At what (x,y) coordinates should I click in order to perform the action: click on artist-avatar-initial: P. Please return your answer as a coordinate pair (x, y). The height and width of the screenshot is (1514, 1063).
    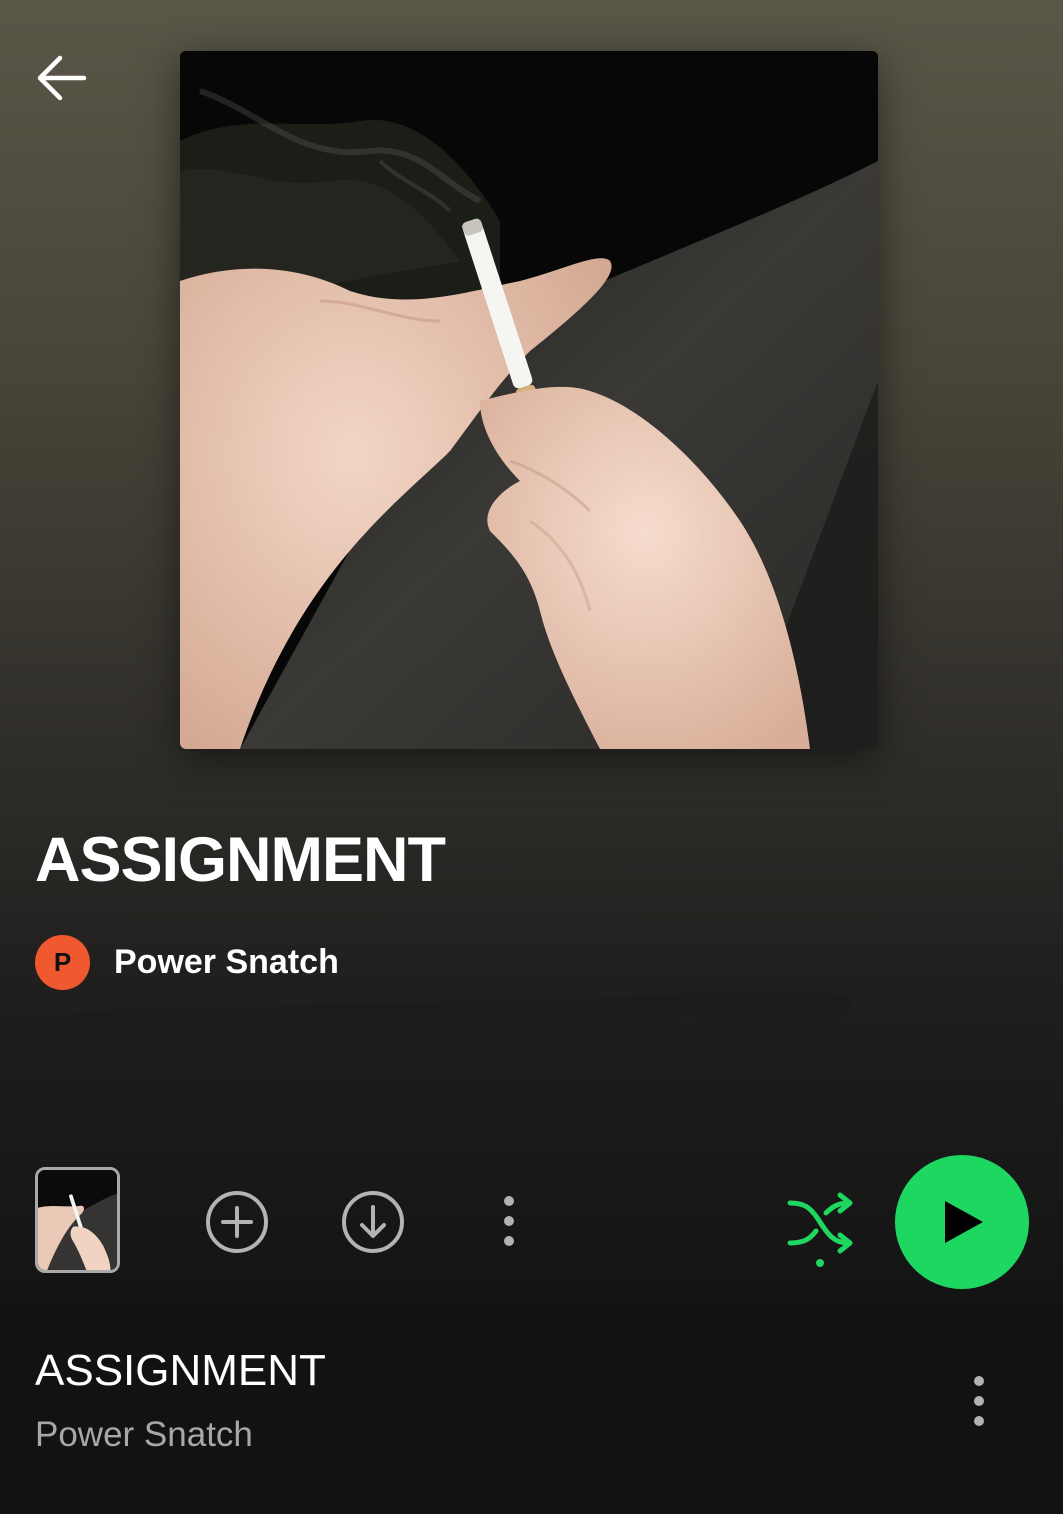
    Looking at the image, I should click on (62, 961).